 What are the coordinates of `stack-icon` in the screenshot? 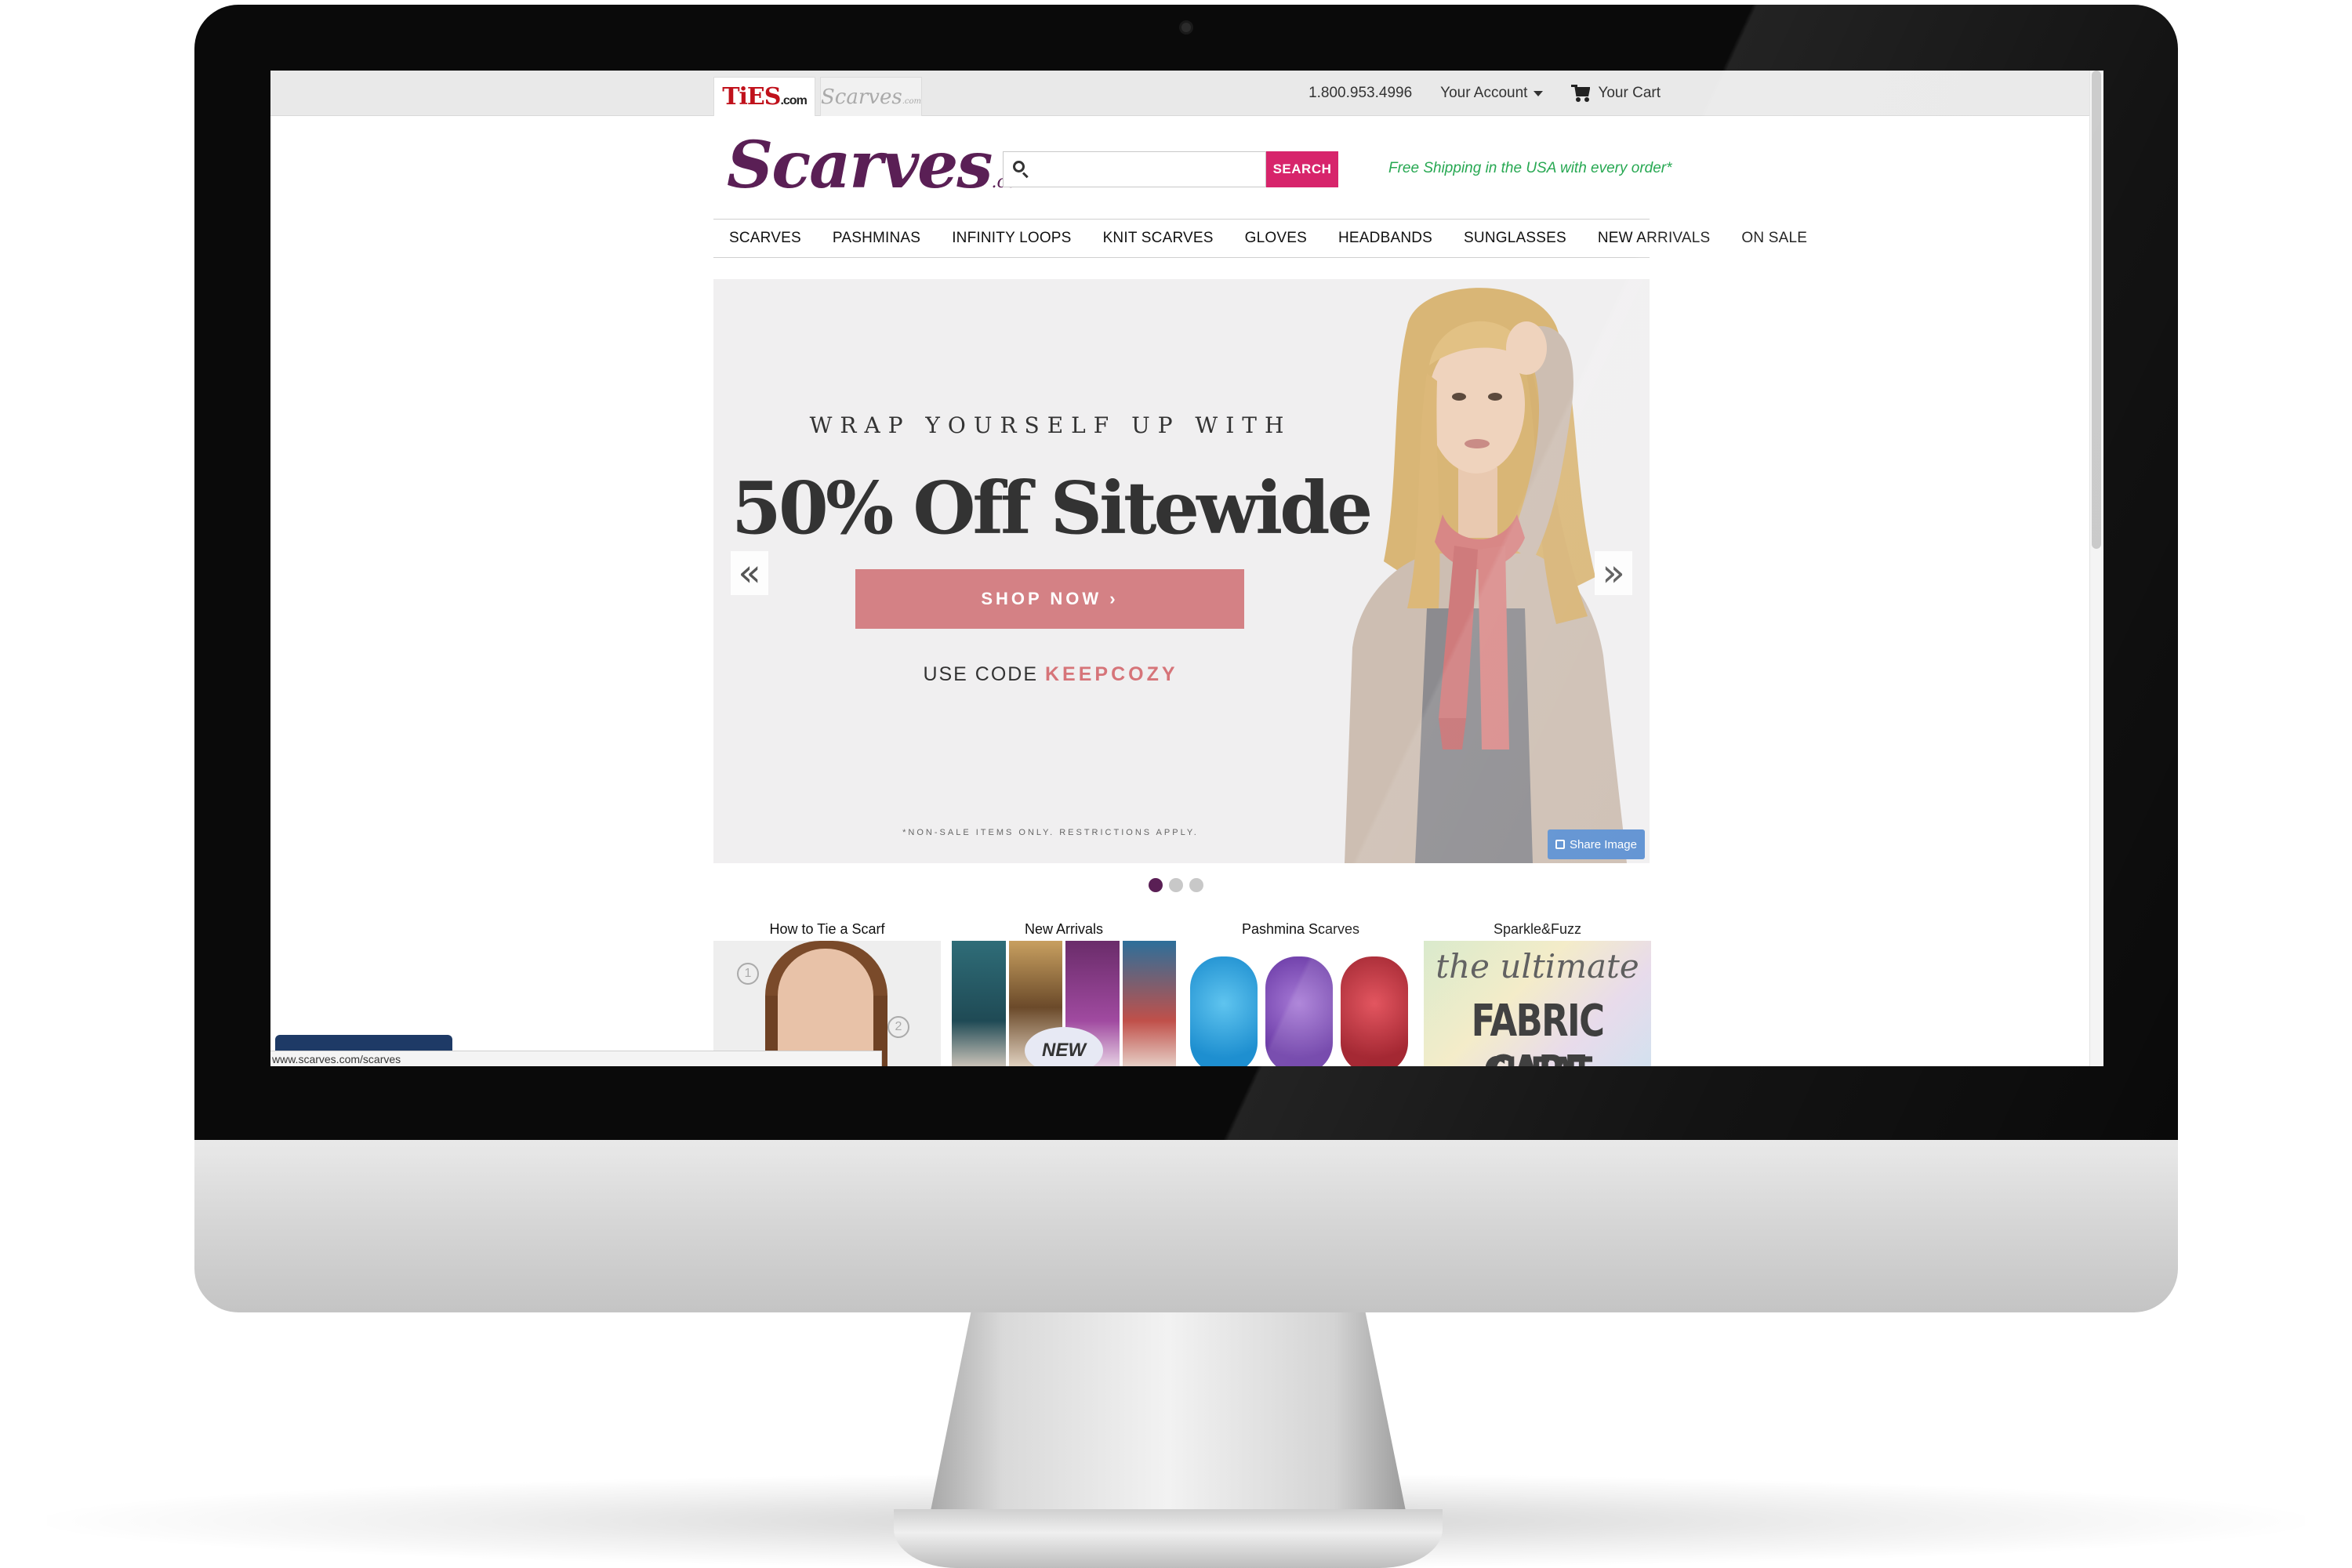 It's located at (1560, 844).